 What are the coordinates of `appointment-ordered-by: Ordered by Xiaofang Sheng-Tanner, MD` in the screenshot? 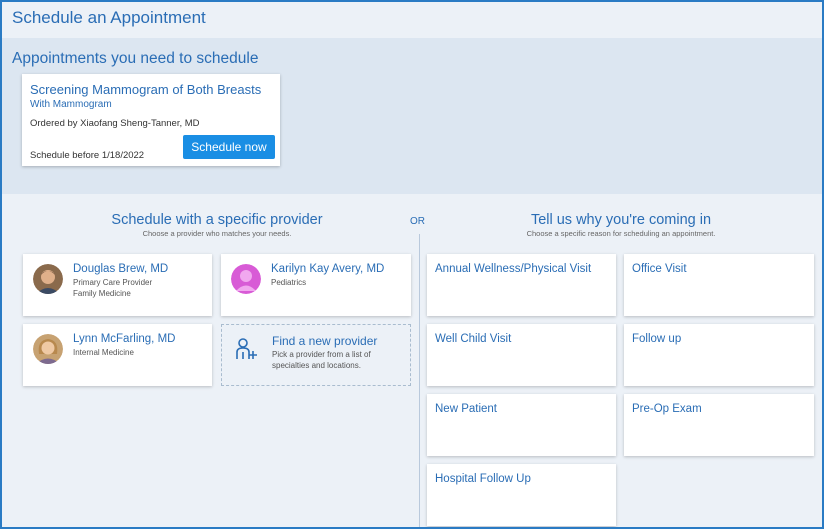 It's located at (115, 123).